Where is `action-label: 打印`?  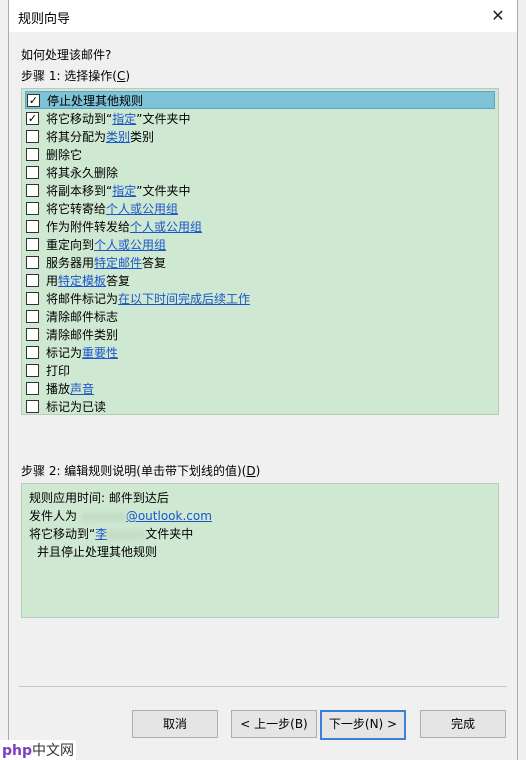
action-label: 打印 is located at coordinates (58, 370).